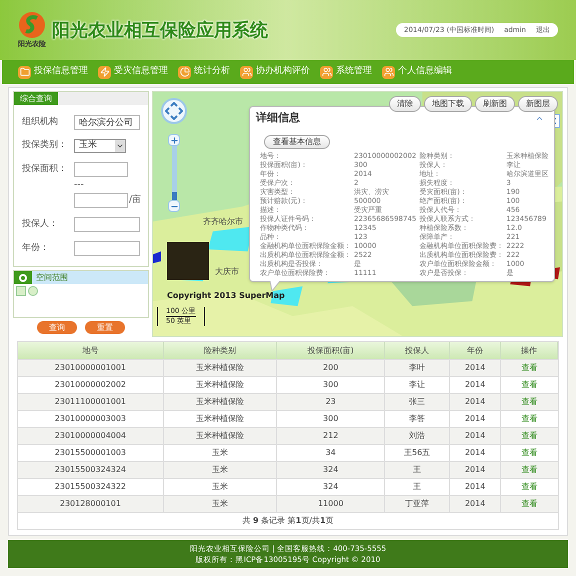 This screenshot has width=576, height=576. What do you see at coordinates (51, 278) in the screenshot?
I see `space-panel-title: 空间范围` at bounding box center [51, 278].